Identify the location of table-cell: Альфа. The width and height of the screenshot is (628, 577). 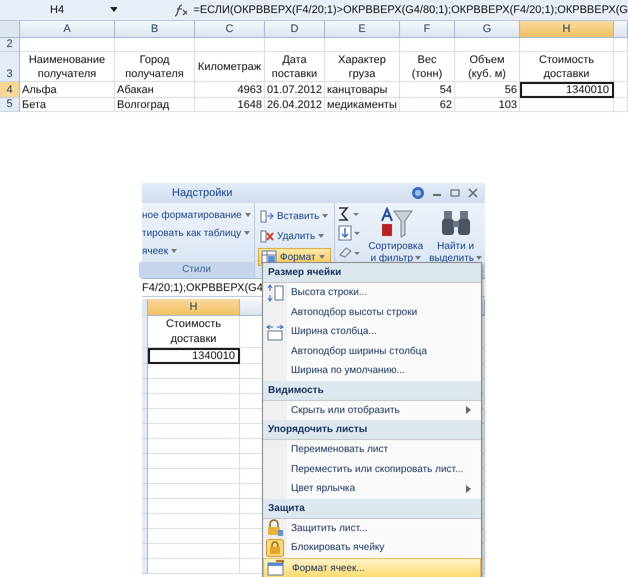
(67, 90).